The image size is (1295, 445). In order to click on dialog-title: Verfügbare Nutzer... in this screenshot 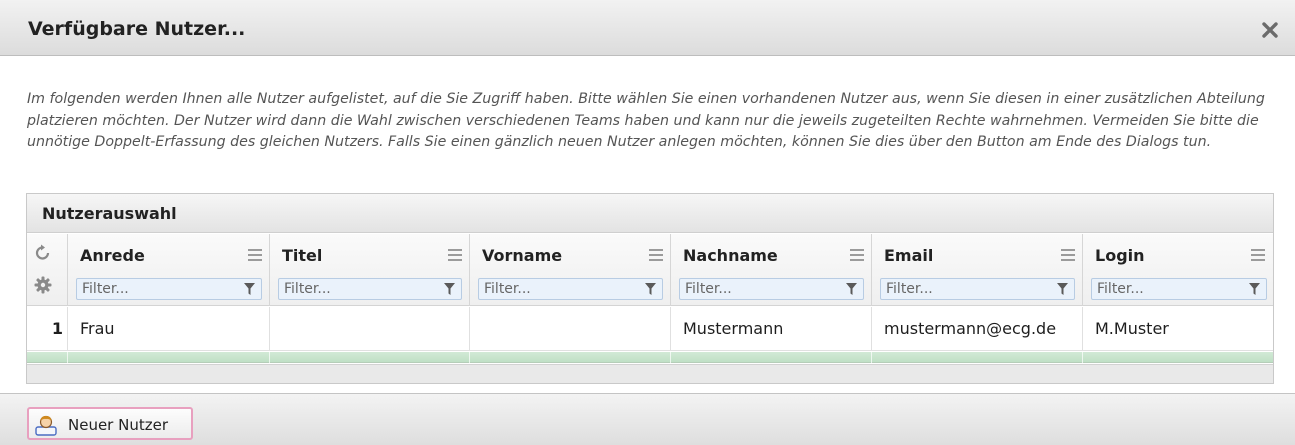, I will do `click(137, 29)`.